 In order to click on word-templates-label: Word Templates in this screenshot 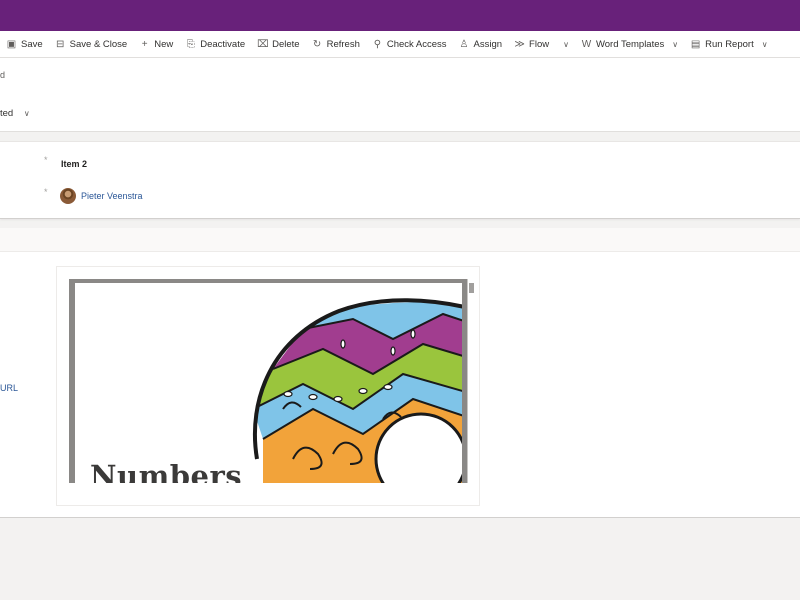, I will do `click(630, 44)`.